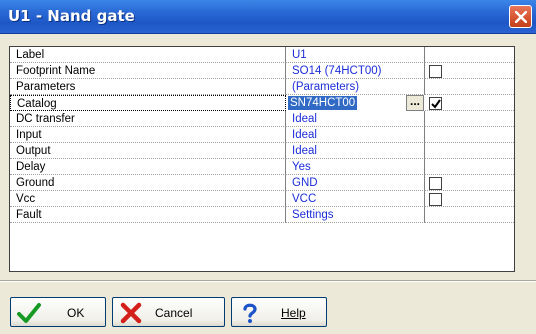  What do you see at coordinates (131, 313) in the screenshot?
I see `x-icon` at bounding box center [131, 313].